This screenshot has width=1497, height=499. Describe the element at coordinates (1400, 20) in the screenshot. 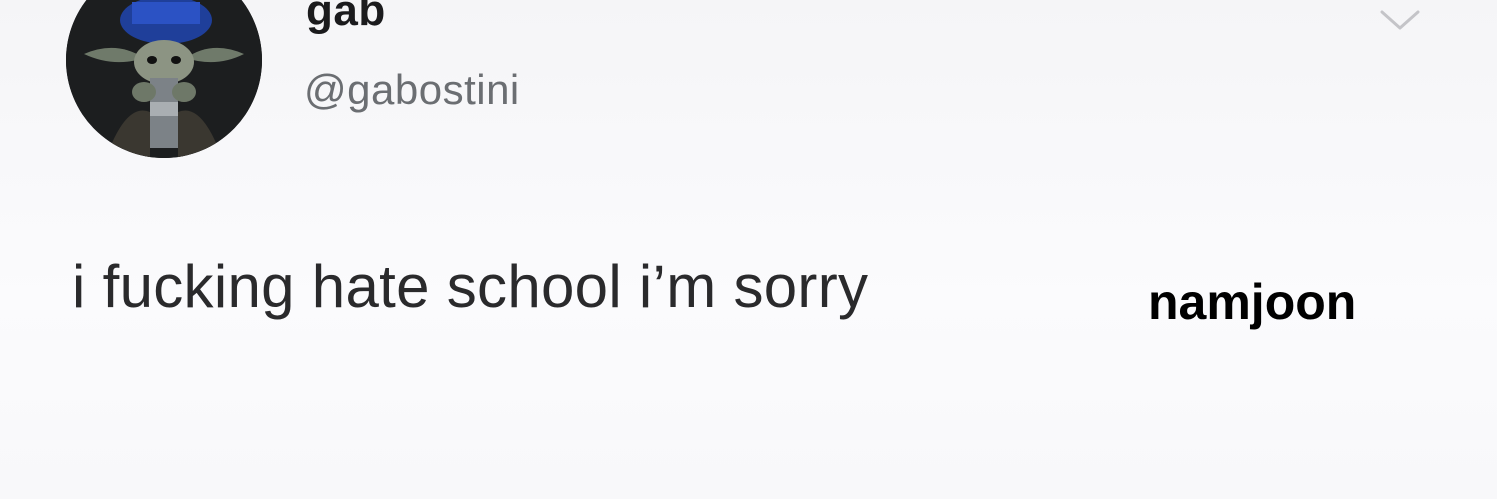

I see `chevron-down-icon` at that location.